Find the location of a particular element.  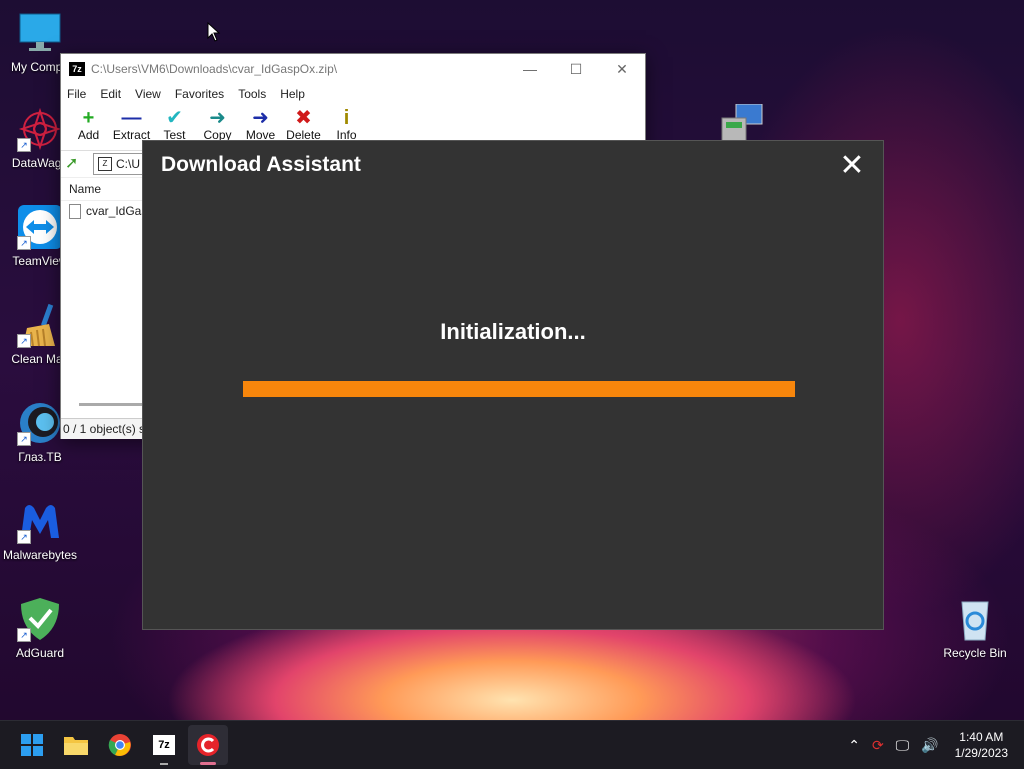

desktop-icon-label: Recycle Bin is located at coordinates (975, 653).